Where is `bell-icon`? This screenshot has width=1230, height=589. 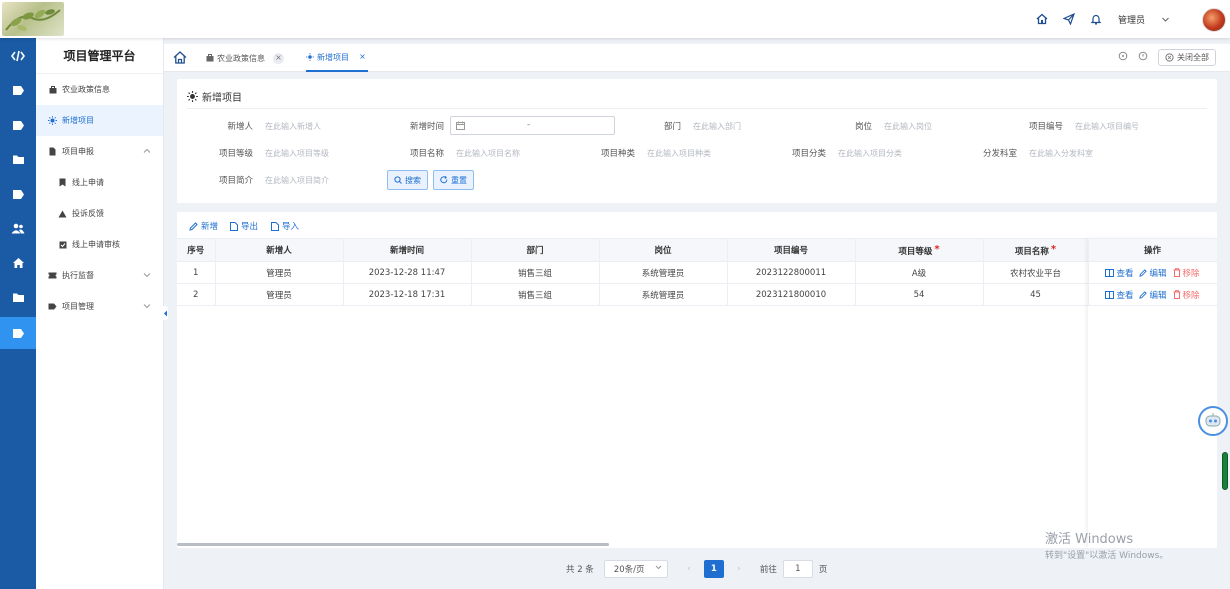
bell-icon is located at coordinates (1096, 19).